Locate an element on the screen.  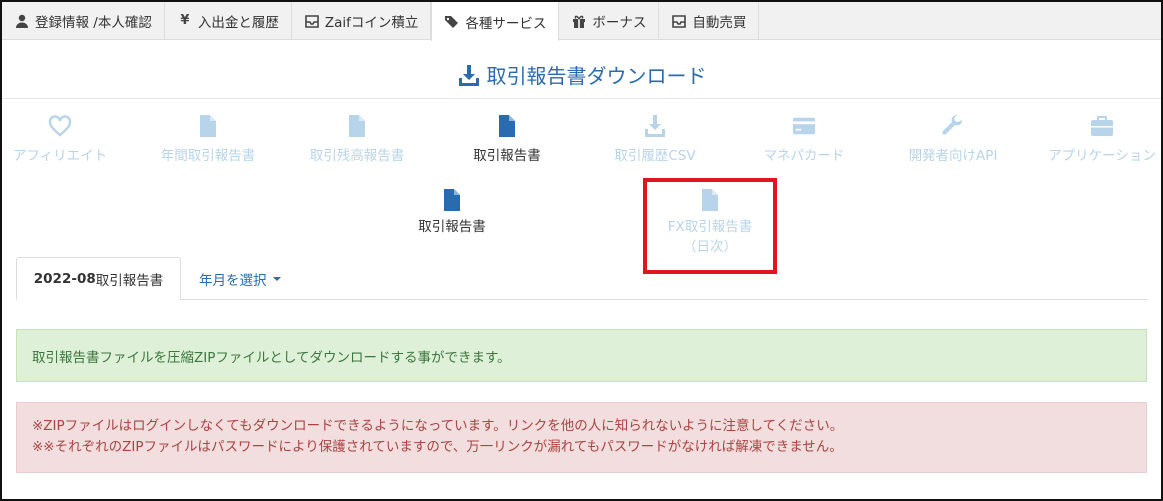
tab-label: 登録情報 /本人確認 is located at coordinates (93, 23).